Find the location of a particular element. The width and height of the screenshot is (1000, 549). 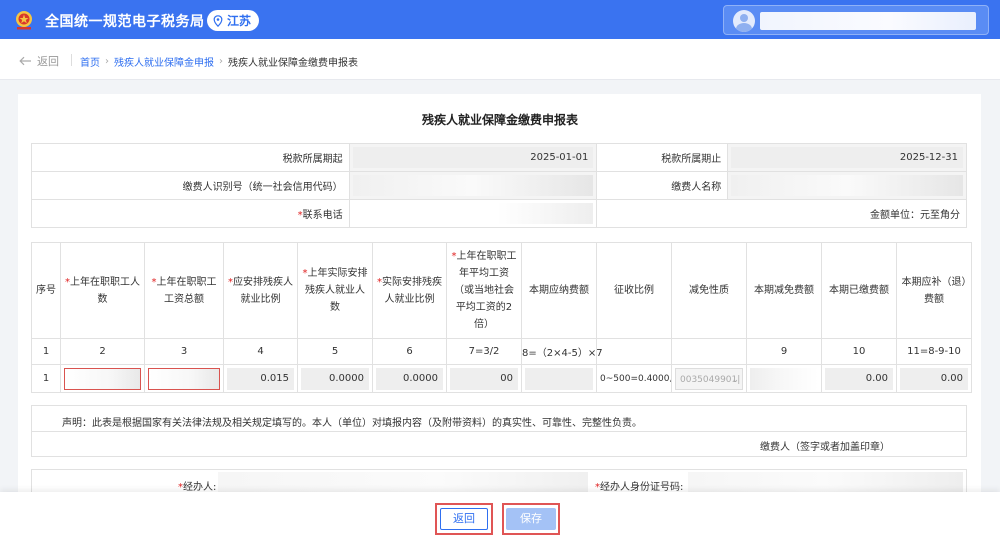

column-header-text: 实际安排残疾人就业比例 is located at coordinates (412, 290).